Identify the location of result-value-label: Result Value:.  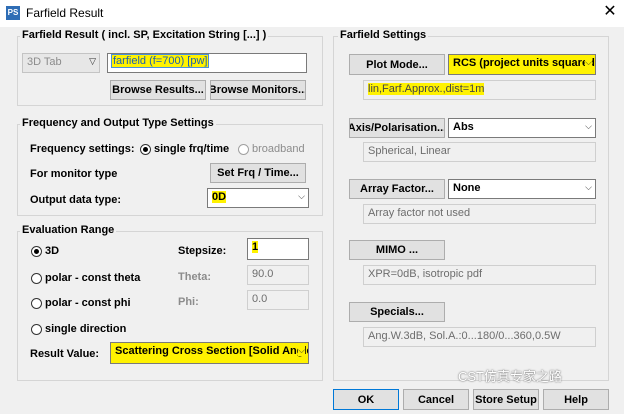
(65, 354).